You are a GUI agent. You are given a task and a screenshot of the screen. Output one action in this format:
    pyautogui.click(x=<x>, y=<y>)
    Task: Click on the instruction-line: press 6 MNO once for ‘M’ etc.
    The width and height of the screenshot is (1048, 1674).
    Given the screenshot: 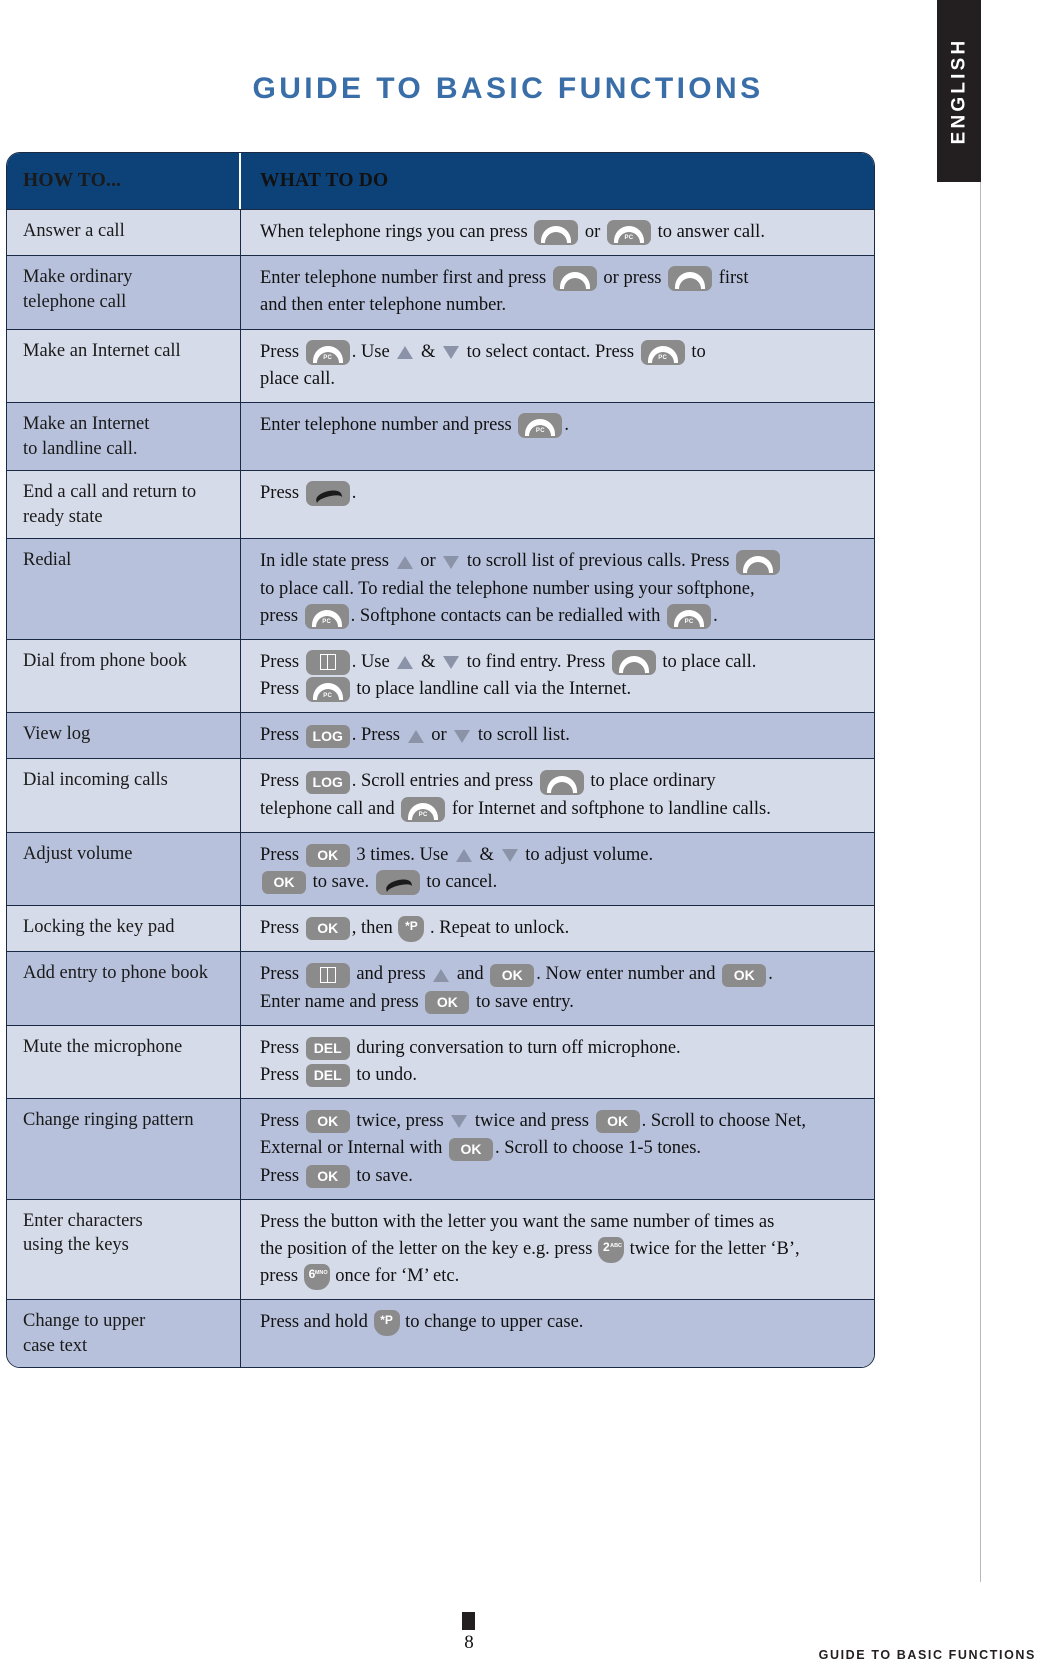 What is the action you would take?
    pyautogui.click(x=562, y=1276)
    